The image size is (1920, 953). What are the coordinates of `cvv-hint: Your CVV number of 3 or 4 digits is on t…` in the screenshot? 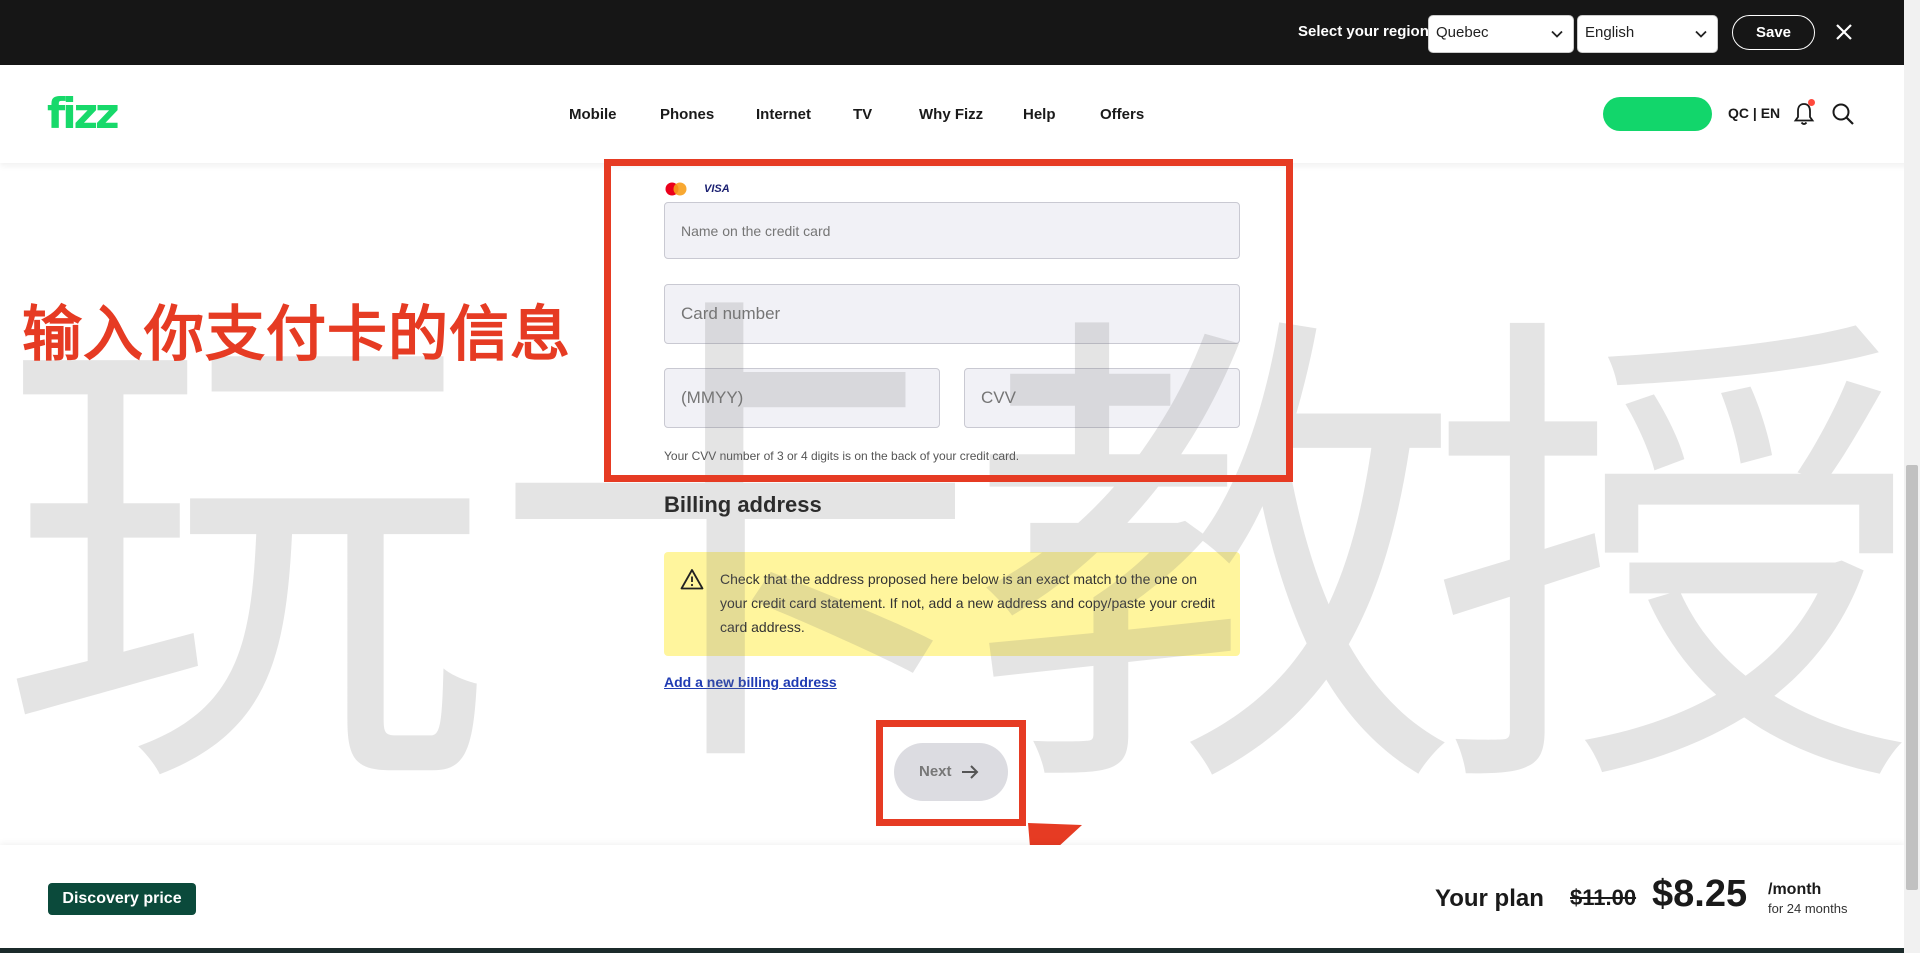 It's located at (842, 456).